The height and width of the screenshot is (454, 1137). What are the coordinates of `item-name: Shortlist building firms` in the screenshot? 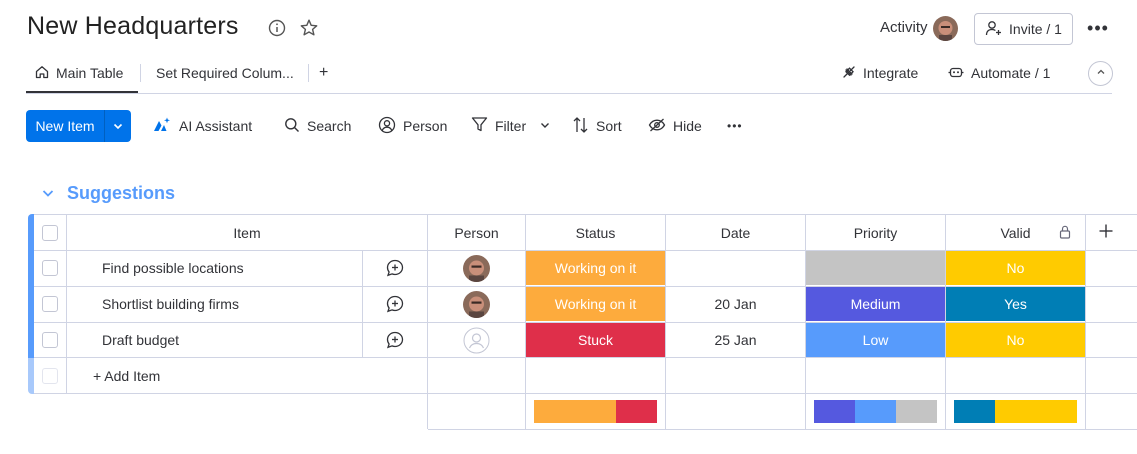 It's located at (214, 304).